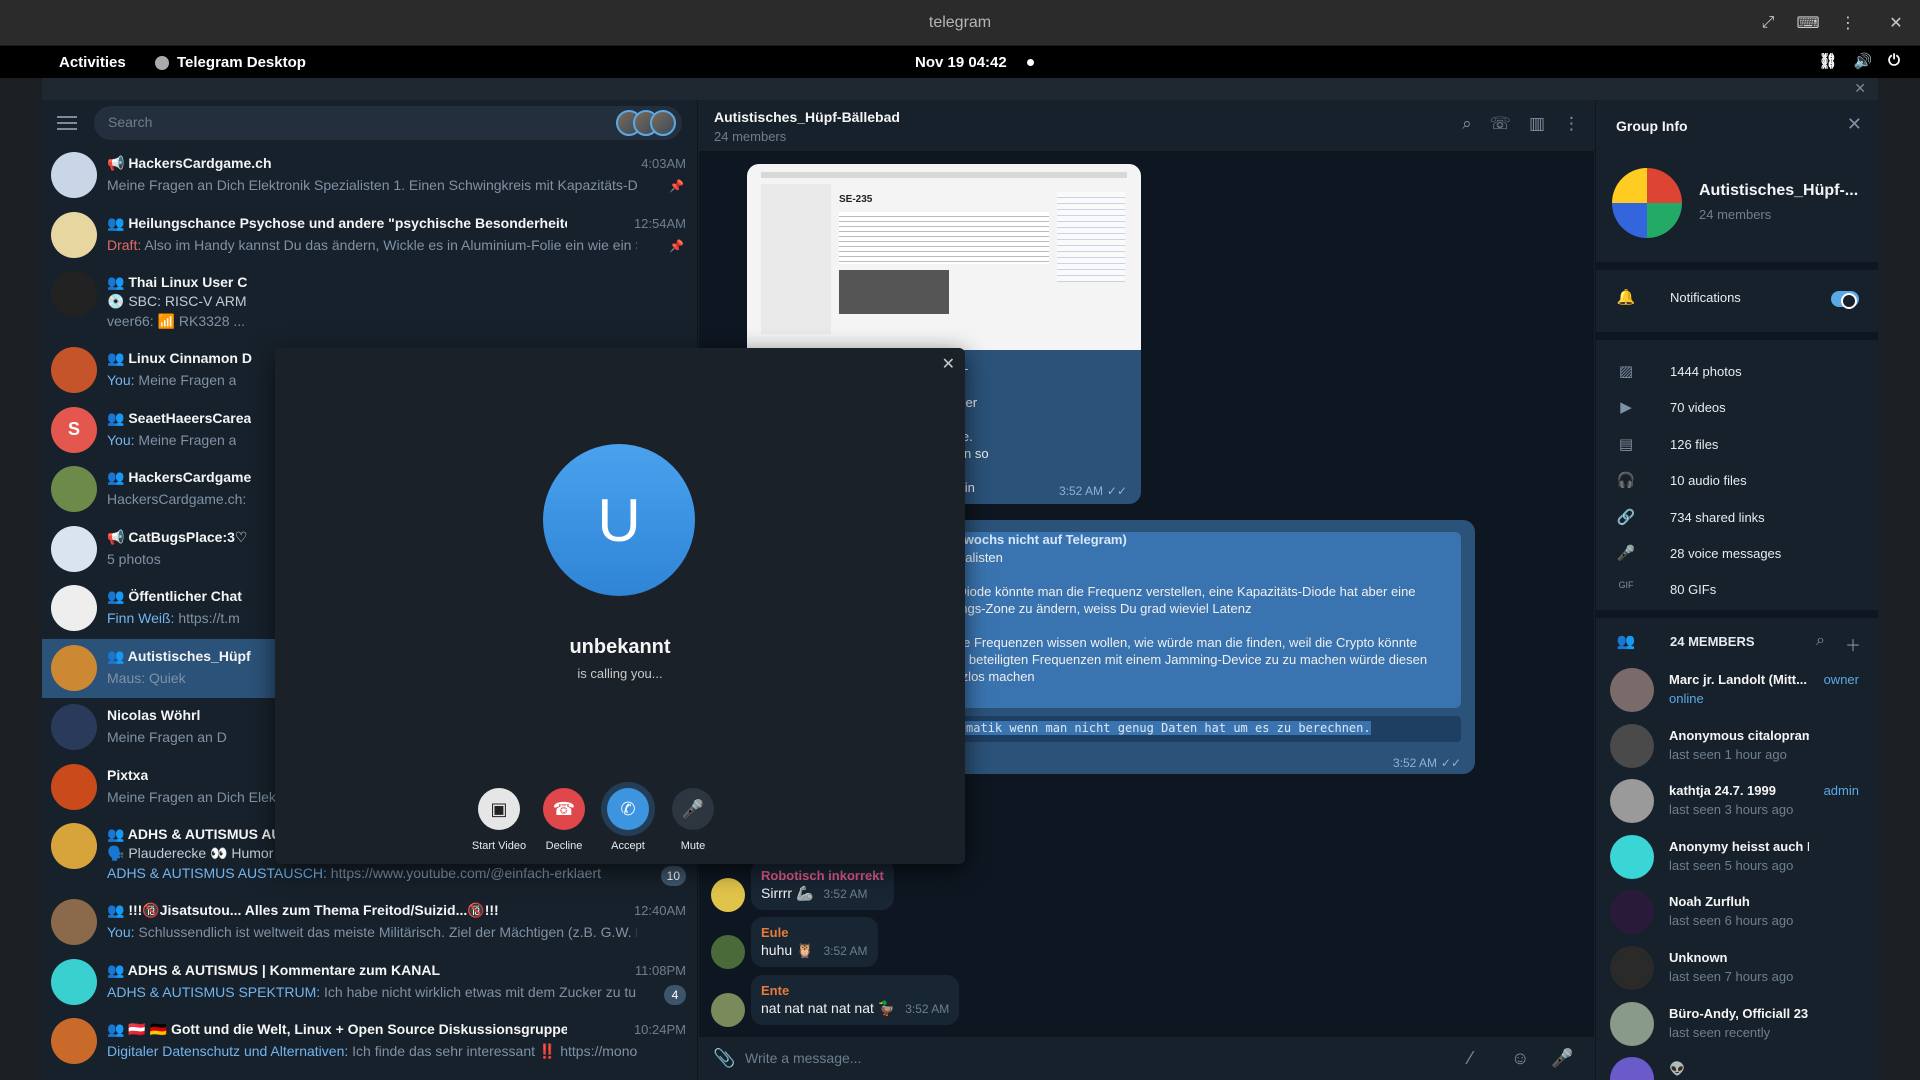 This screenshot has height=1080, width=1920. What do you see at coordinates (1828, 61) in the screenshot?
I see `network-icon: ⛓` at bounding box center [1828, 61].